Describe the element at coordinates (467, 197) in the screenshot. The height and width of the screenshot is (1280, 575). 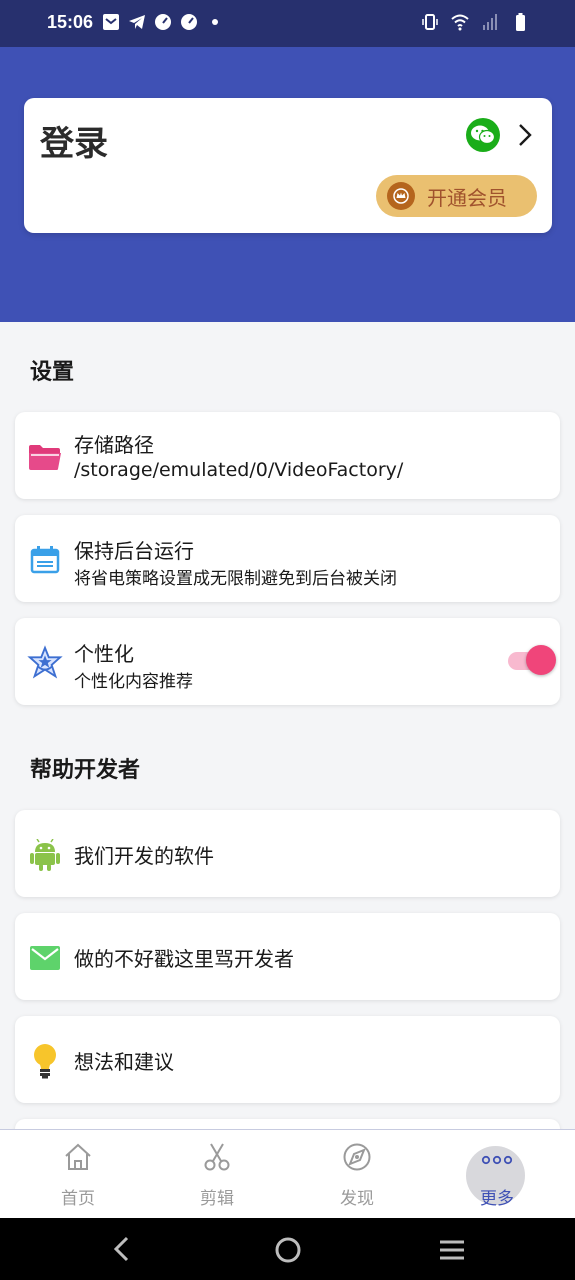
I see `vip-label: 开通会员` at that location.